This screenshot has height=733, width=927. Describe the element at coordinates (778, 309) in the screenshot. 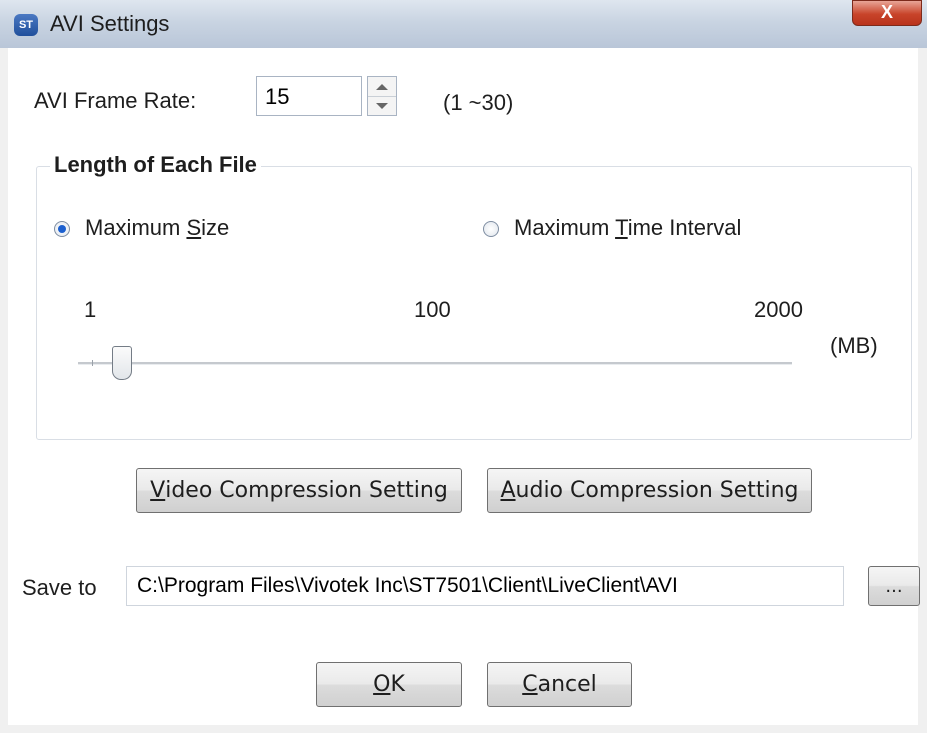

I see `slider-max-label: 2000` at that location.